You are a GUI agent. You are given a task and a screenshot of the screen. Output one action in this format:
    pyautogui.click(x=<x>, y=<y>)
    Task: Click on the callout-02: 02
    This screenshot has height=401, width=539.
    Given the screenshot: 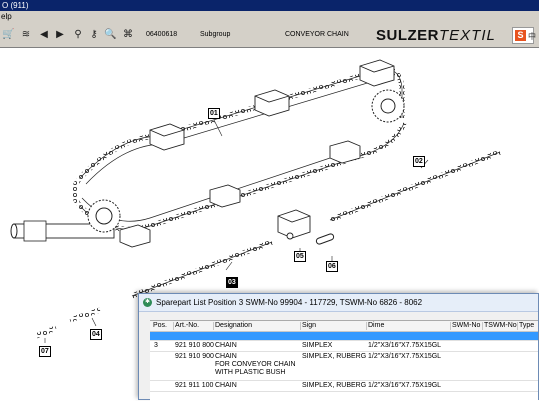 What is the action you would take?
    pyautogui.click(x=419, y=161)
    